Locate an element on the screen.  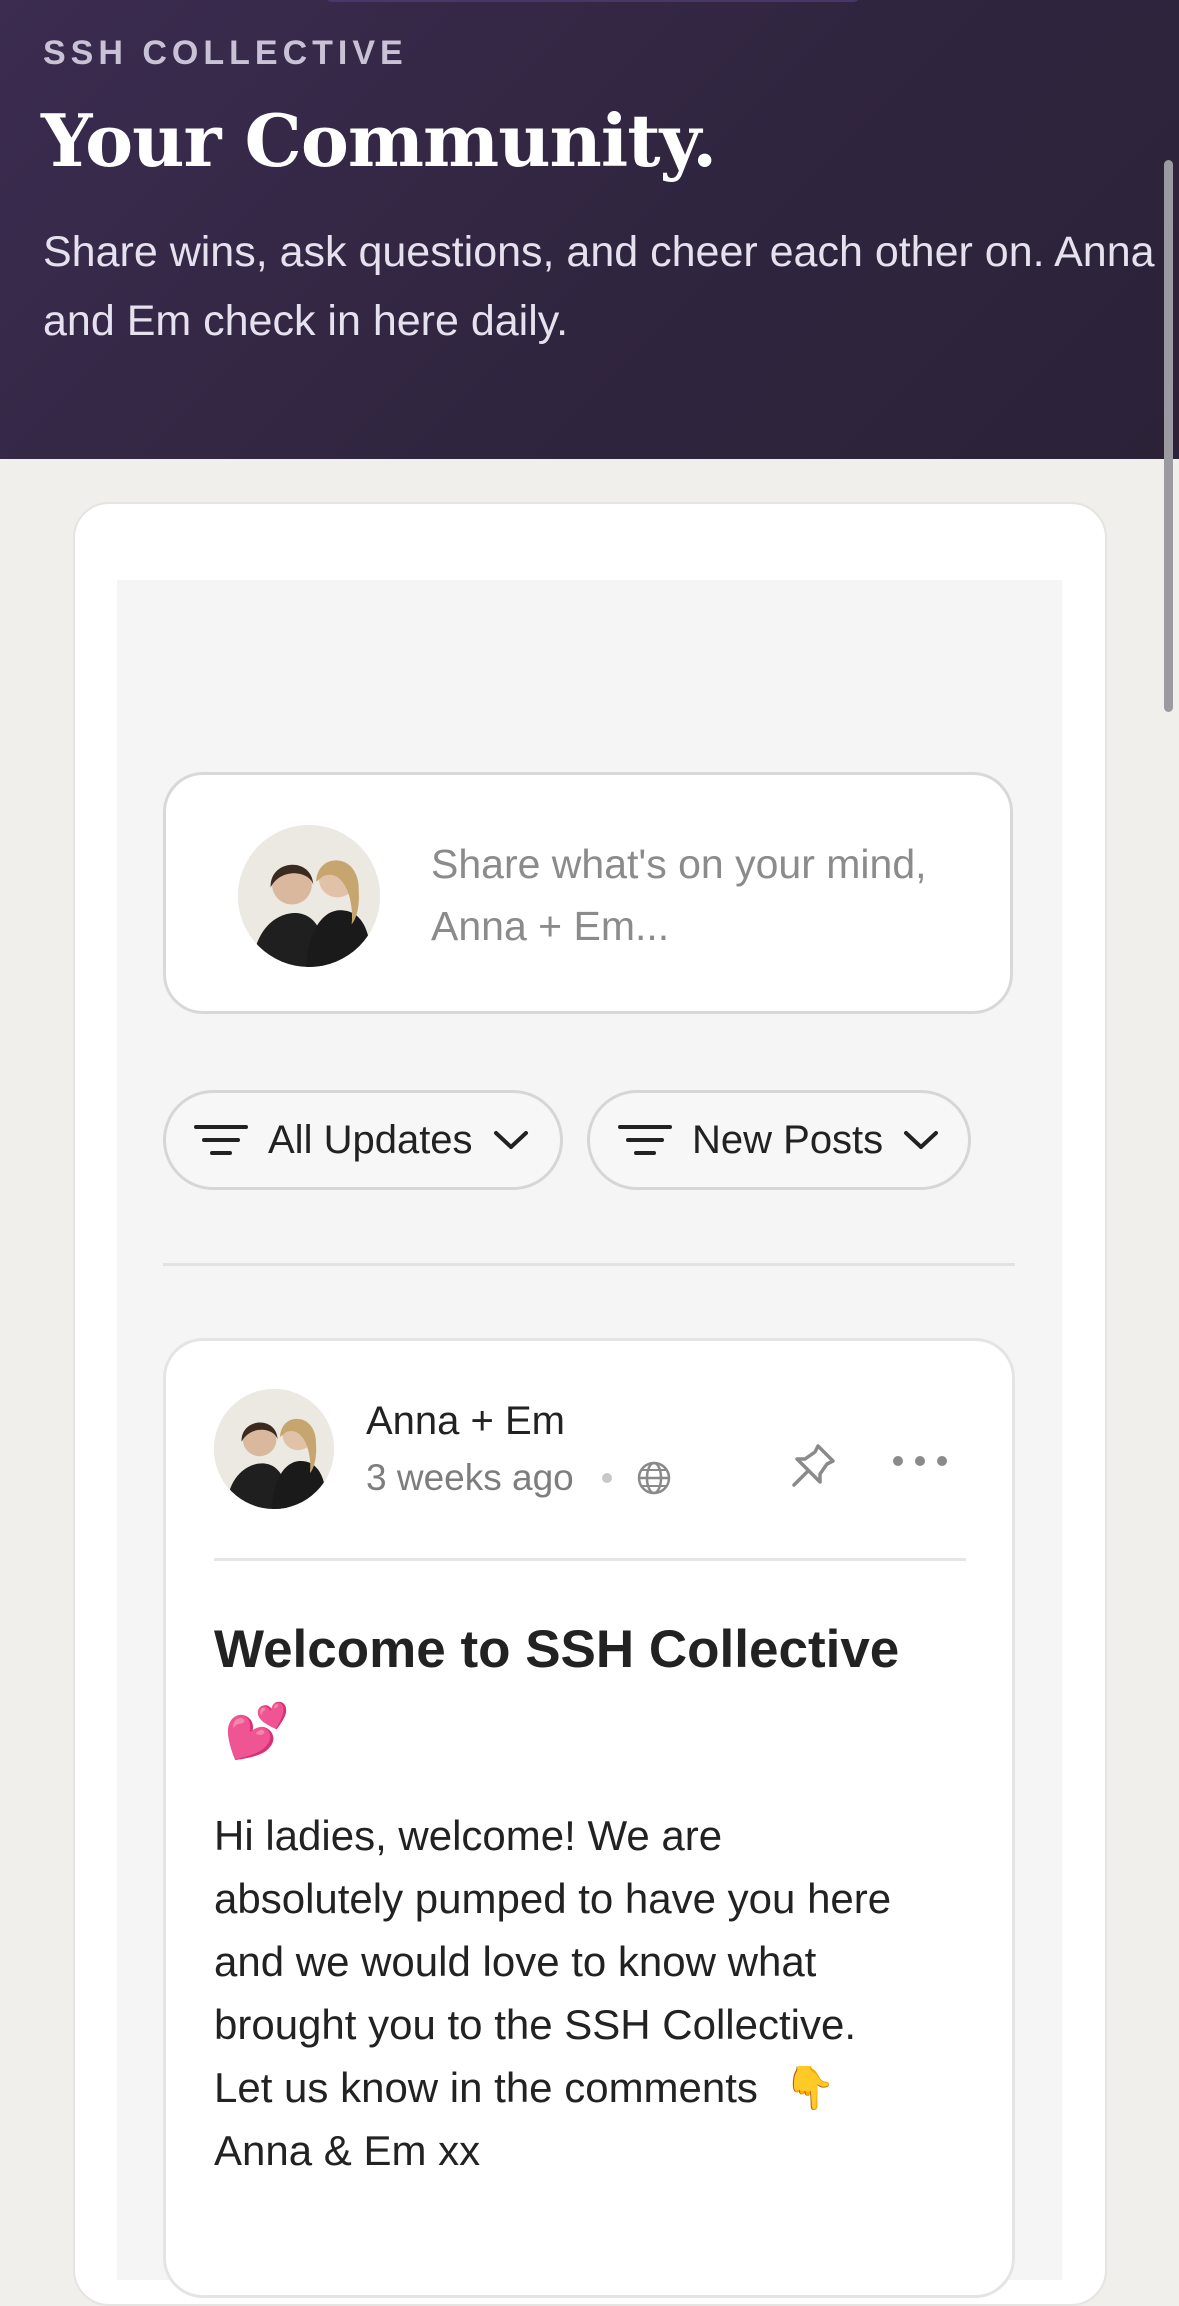
pointing-down-emoji-icon: 👇 is located at coordinates (809, 2087).